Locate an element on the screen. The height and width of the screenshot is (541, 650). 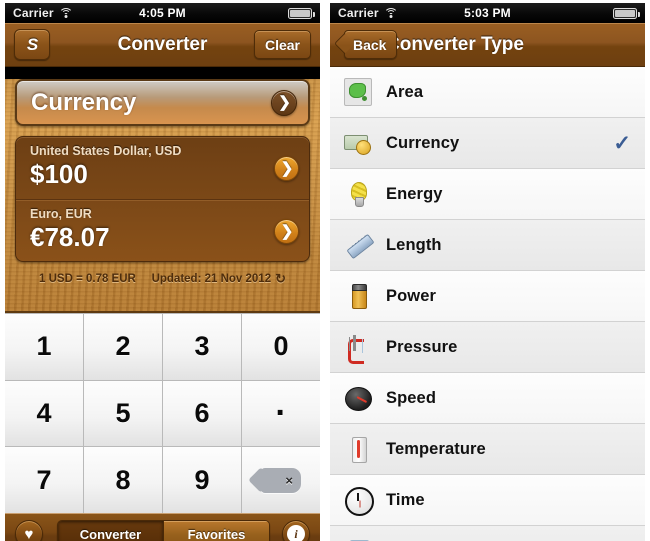
tab-favorites: Favorites is located at coordinates (216, 531).